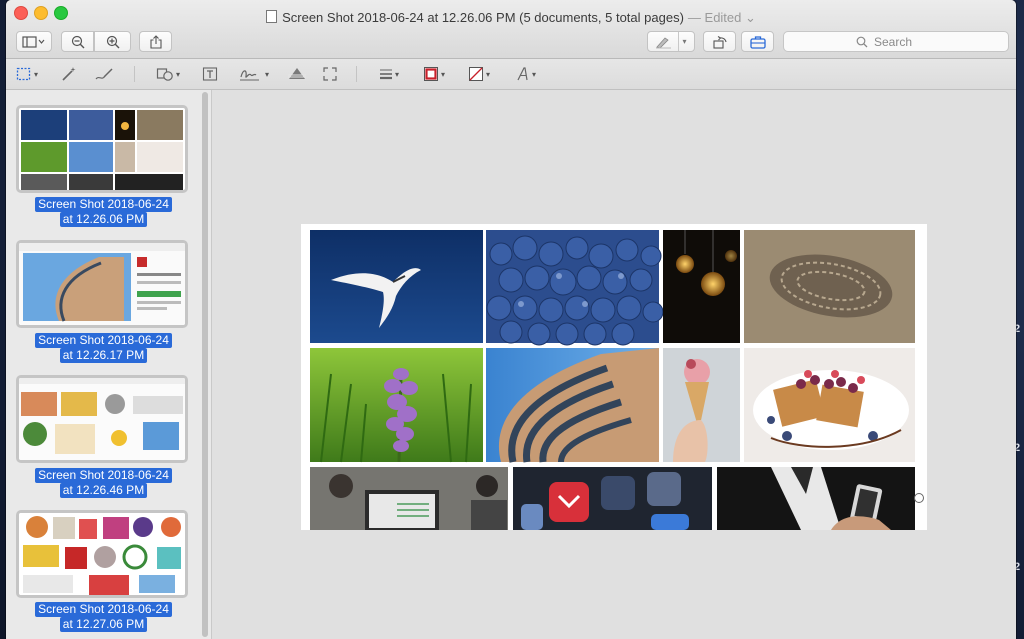 The image size is (1024, 639). I want to click on purple-flower-photo, so click(396, 405).